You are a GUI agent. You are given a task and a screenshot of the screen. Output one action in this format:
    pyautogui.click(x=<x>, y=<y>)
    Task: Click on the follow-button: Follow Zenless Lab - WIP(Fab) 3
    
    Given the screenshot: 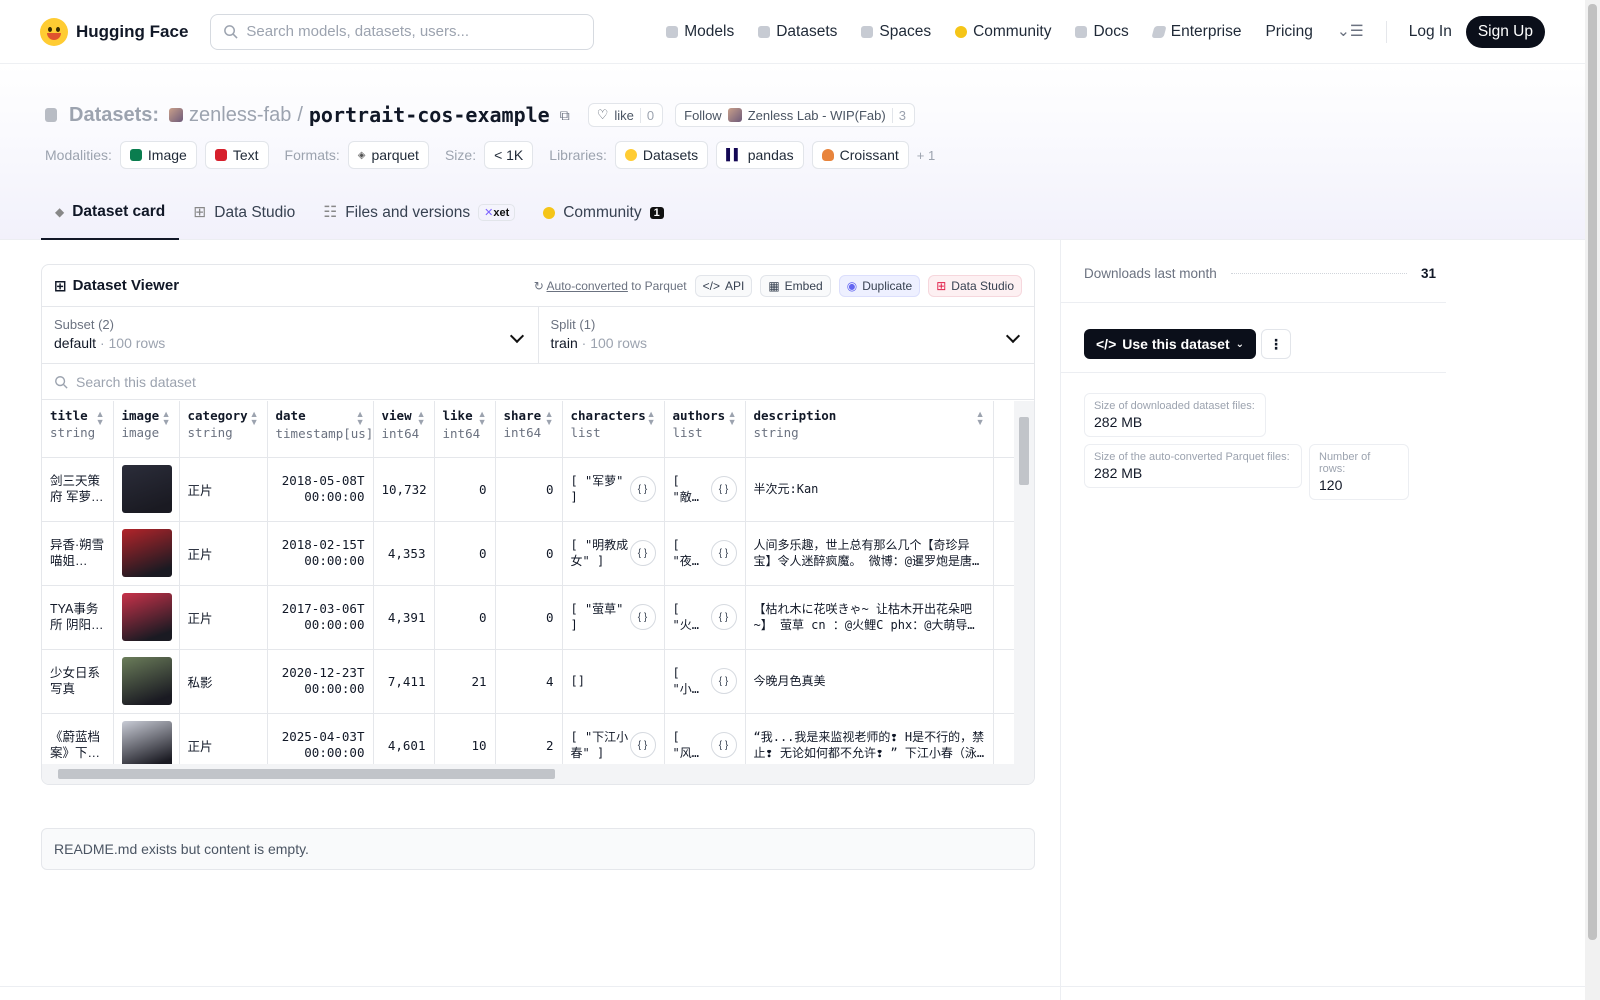 What is the action you would take?
    pyautogui.click(x=795, y=115)
    